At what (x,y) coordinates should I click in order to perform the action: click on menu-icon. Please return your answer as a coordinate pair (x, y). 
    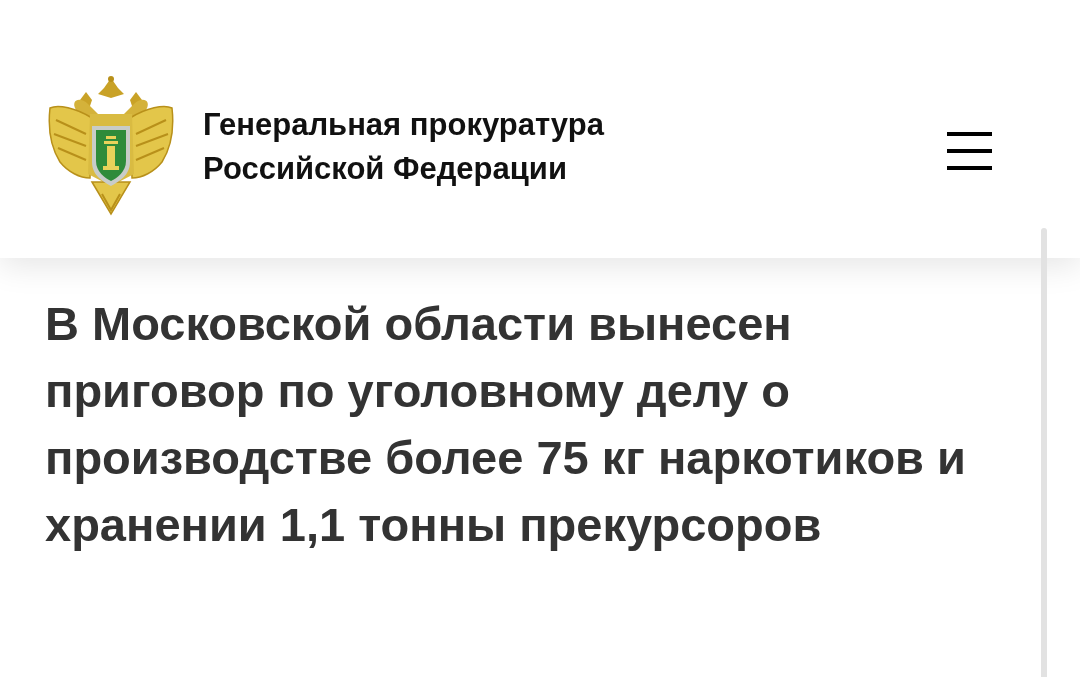
    Looking at the image, I should click on (969, 151).